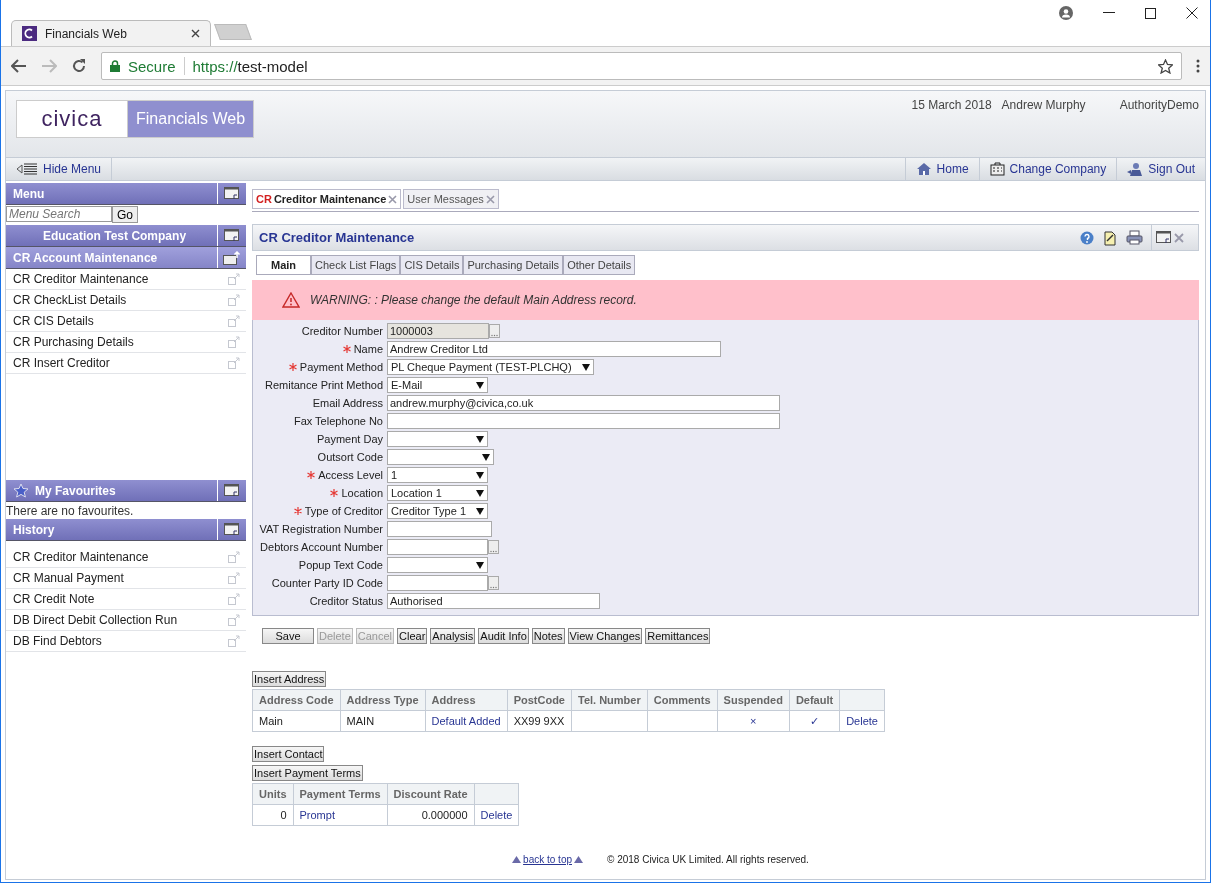 The width and height of the screenshot is (1211, 883). I want to click on hide-menu-button: Hide Menu, so click(59, 169).